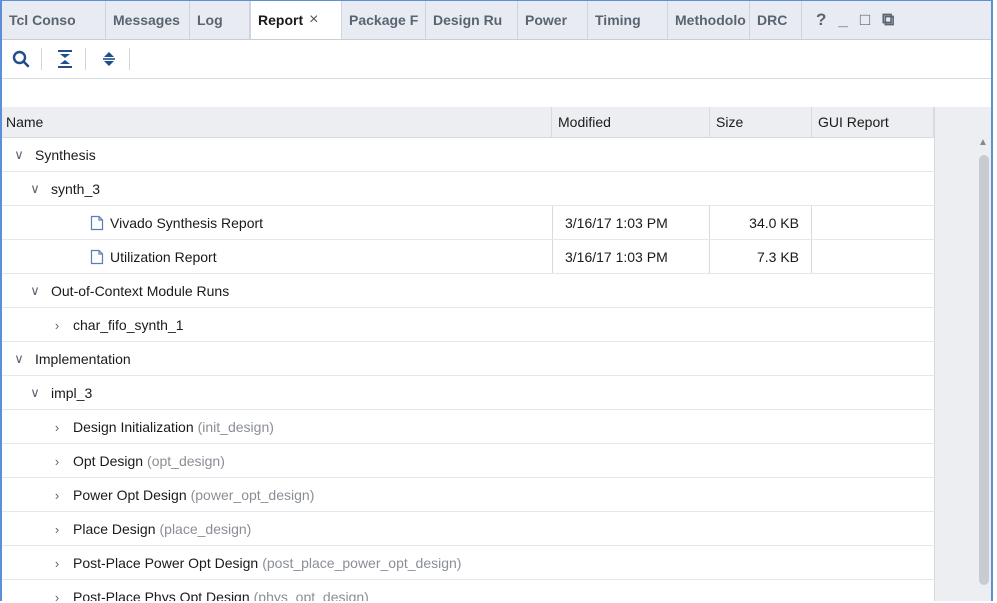 The width and height of the screenshot is (997, 603). Describe the element at coordinates (252, 495) in the screenshot. I see `tcl-command-label: (power_opt_design)` at that location.